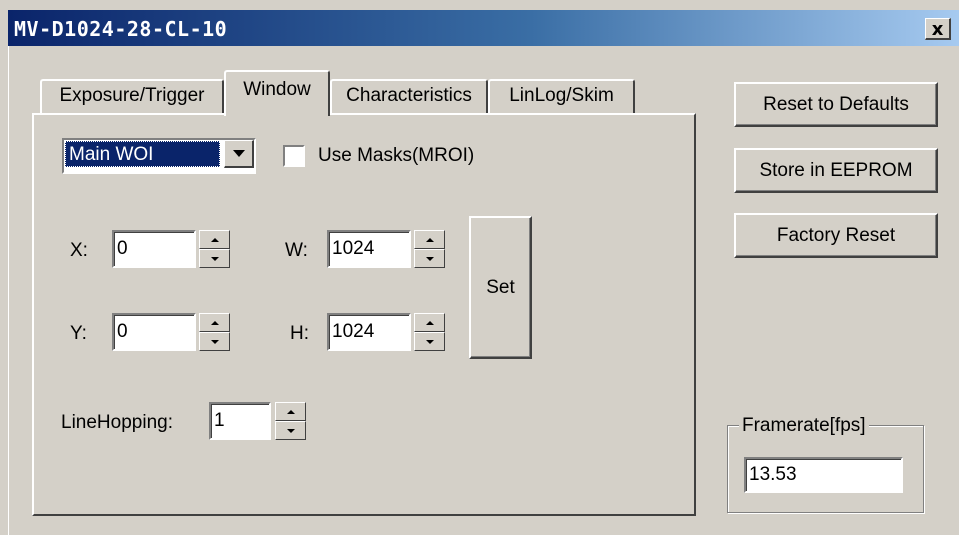  What do you see at coordinates (154, 332) in the screenshot?
I see `y-field: 0` at bounding box center [154, 332].